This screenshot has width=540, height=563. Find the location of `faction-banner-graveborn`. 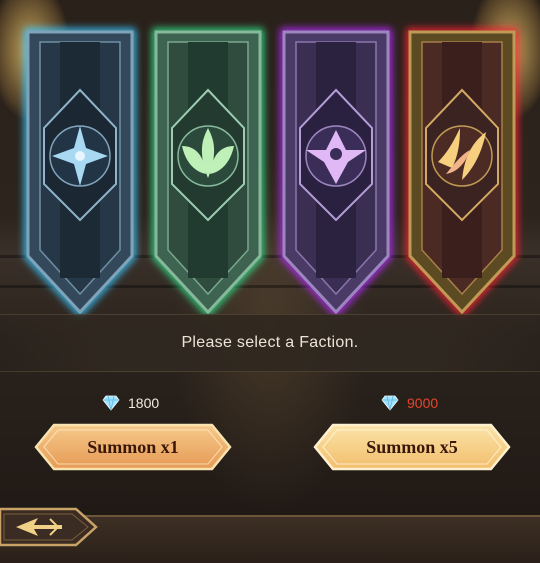

faction-banner-graveborn is located at coordinates (336, 173).